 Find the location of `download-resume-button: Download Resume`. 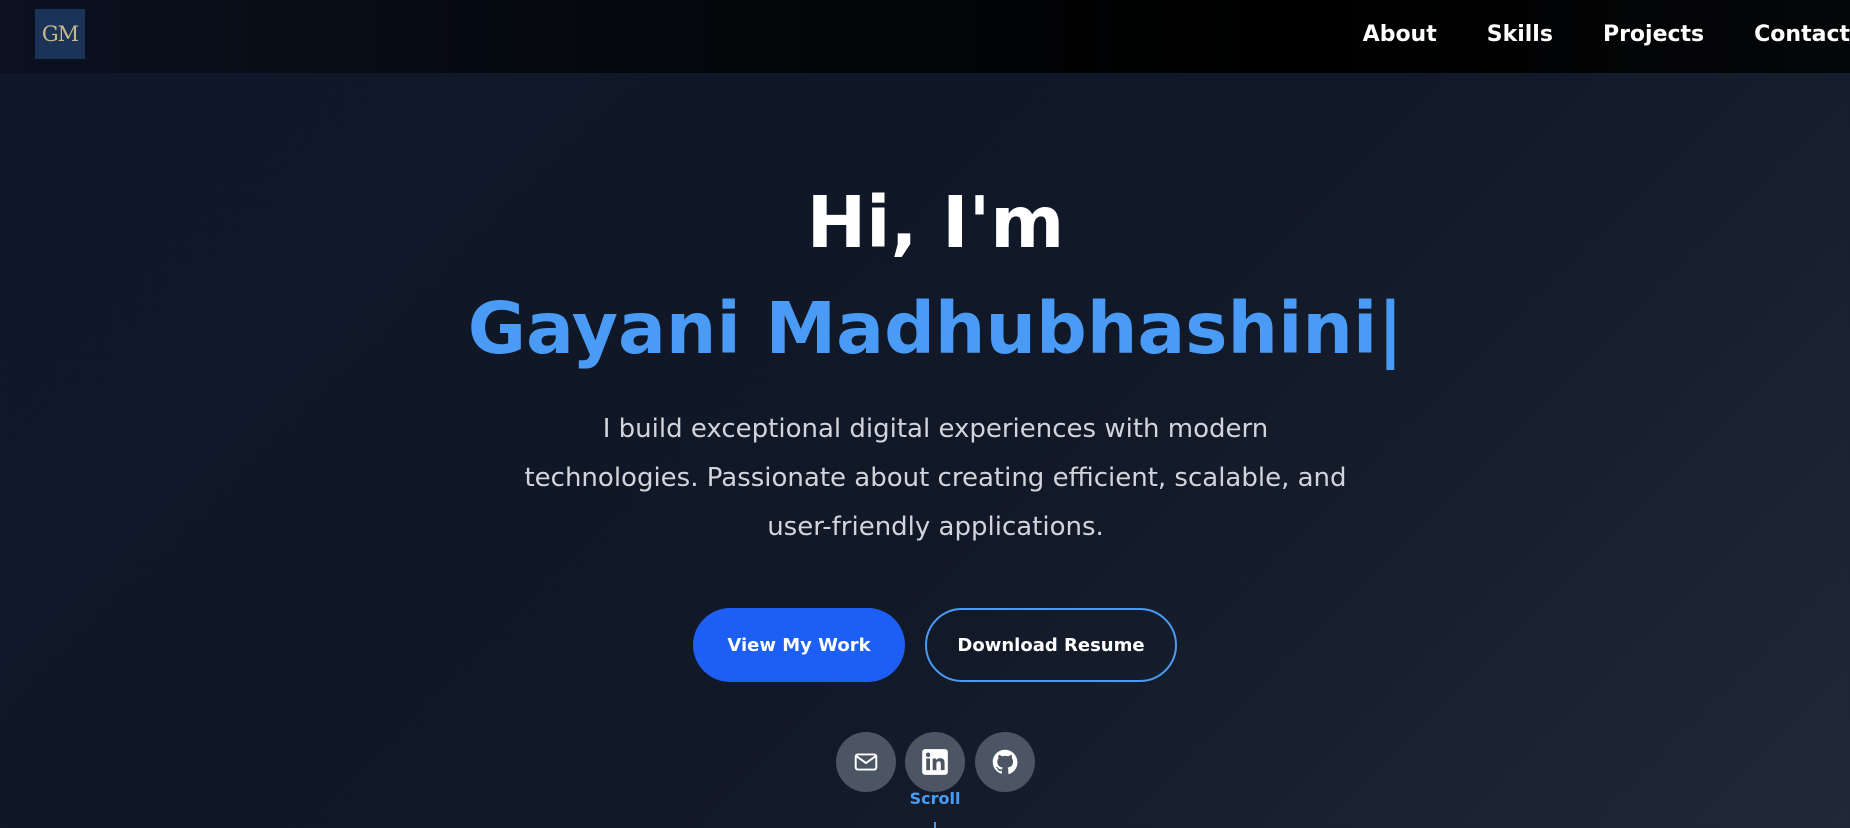

download-resume-button: Download Resume is located at coordinates (1051, 645).